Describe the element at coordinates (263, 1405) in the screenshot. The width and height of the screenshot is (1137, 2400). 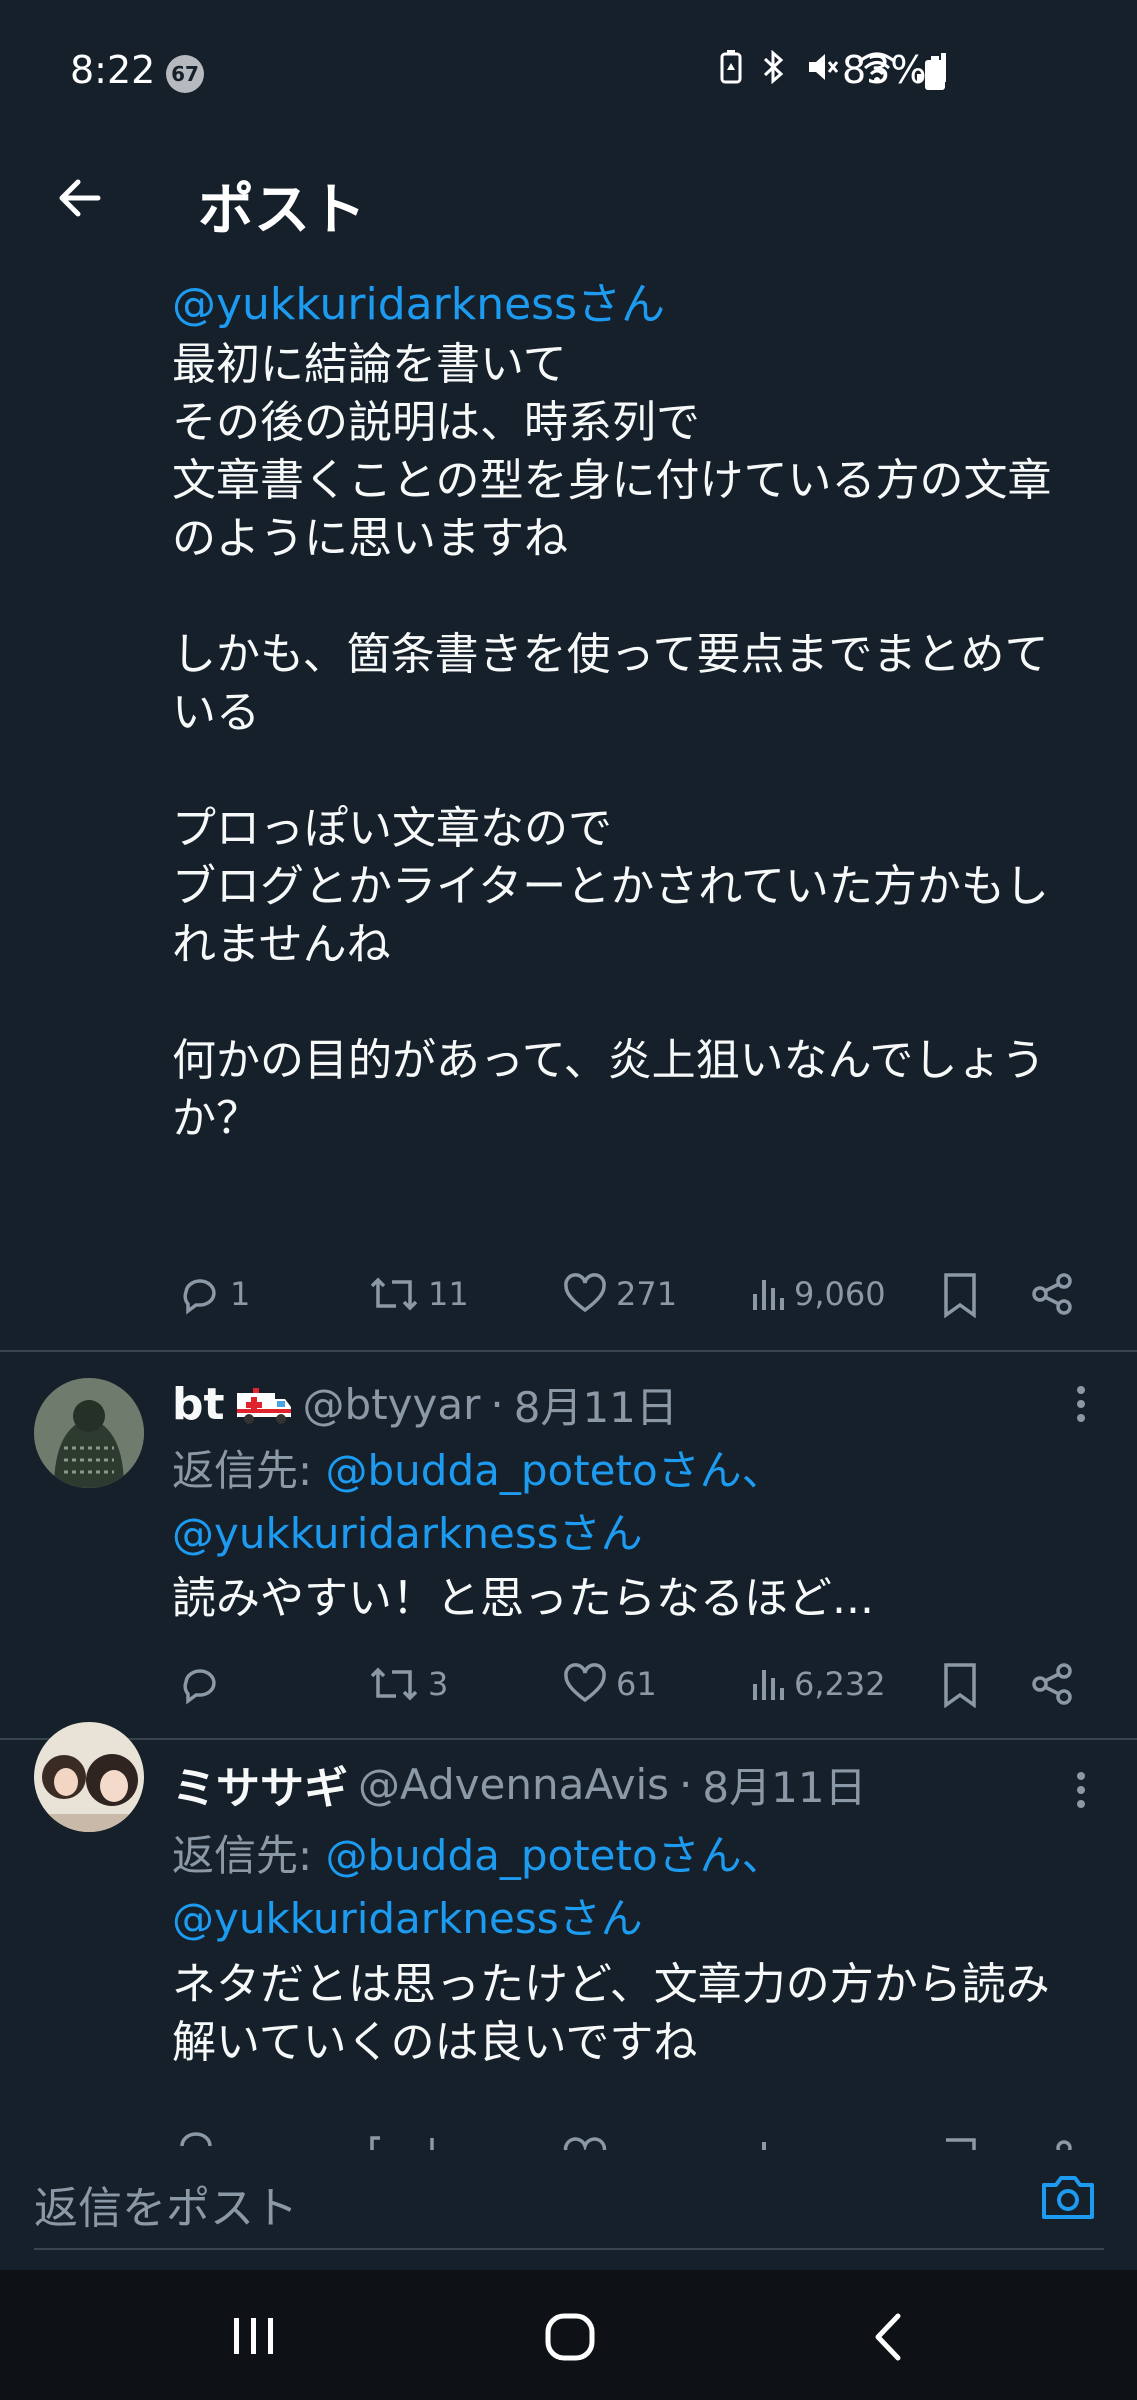
I see `ambulance-emoji-icon` at that location.